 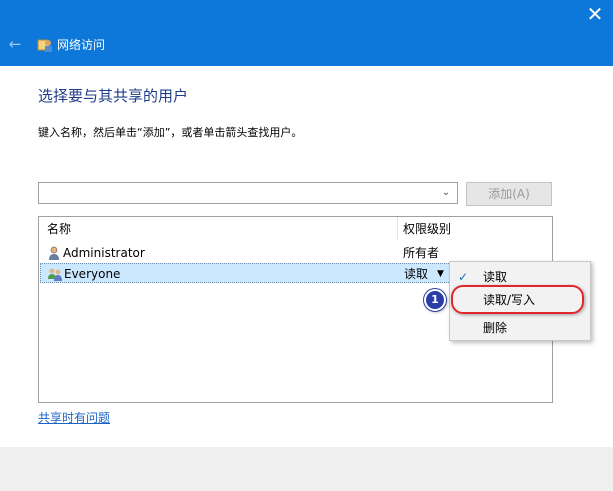 What do you see at coordinates (54, 253) in the screenshot?
I see `user-icon` at bounding box center [54, 253].